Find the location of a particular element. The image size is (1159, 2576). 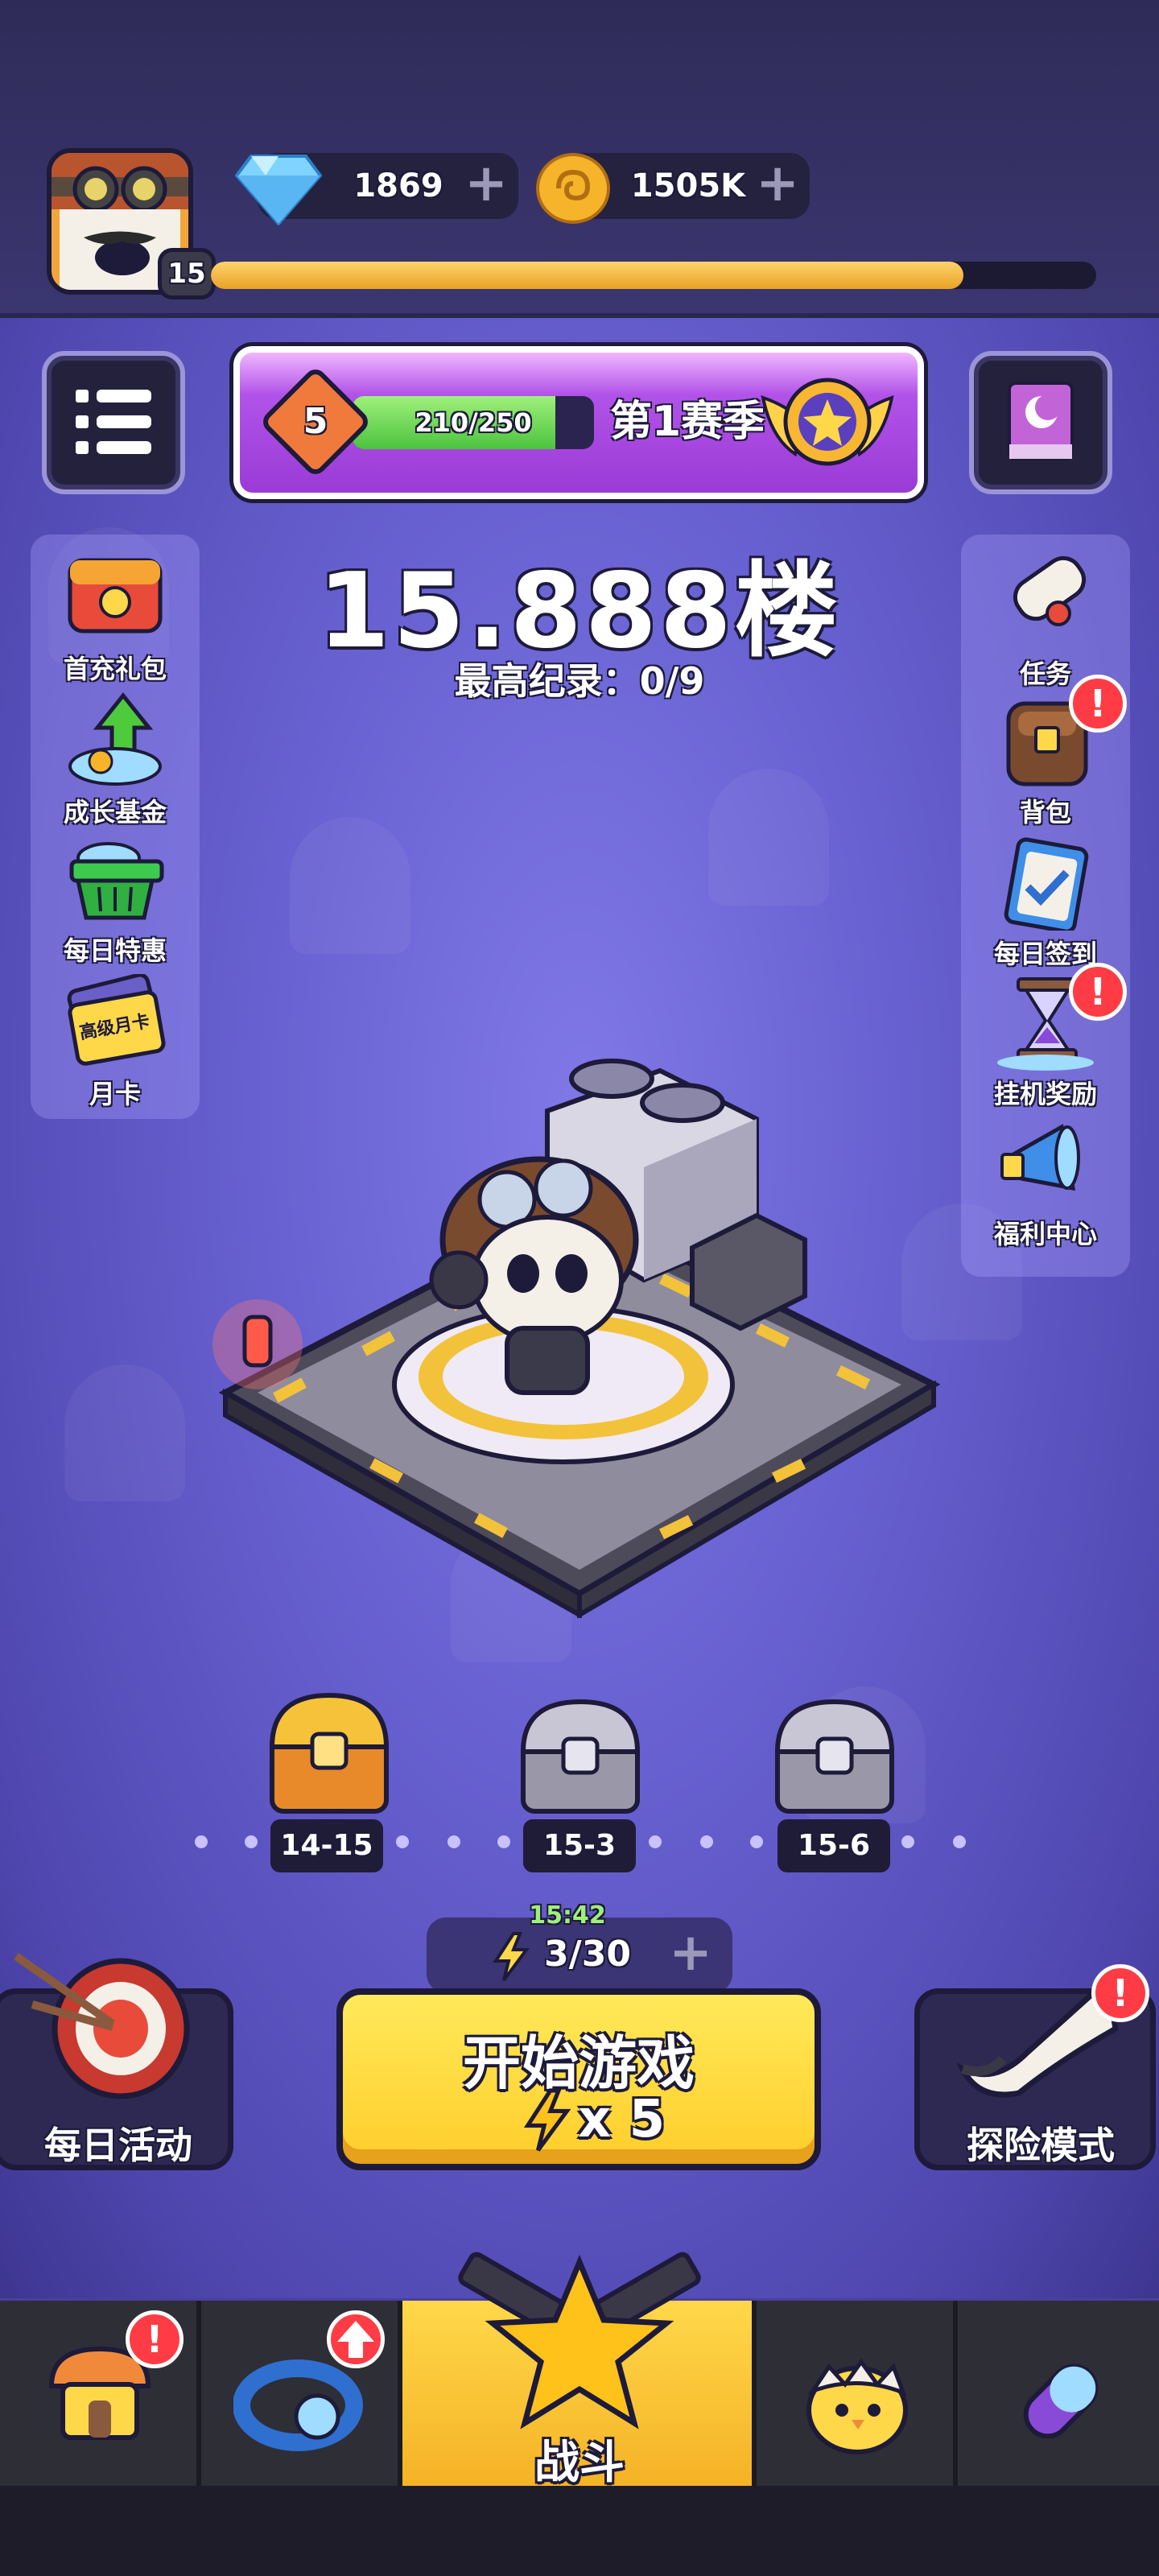

daily-activity-label: 每日活动 is located at coordinates (118, 2145).